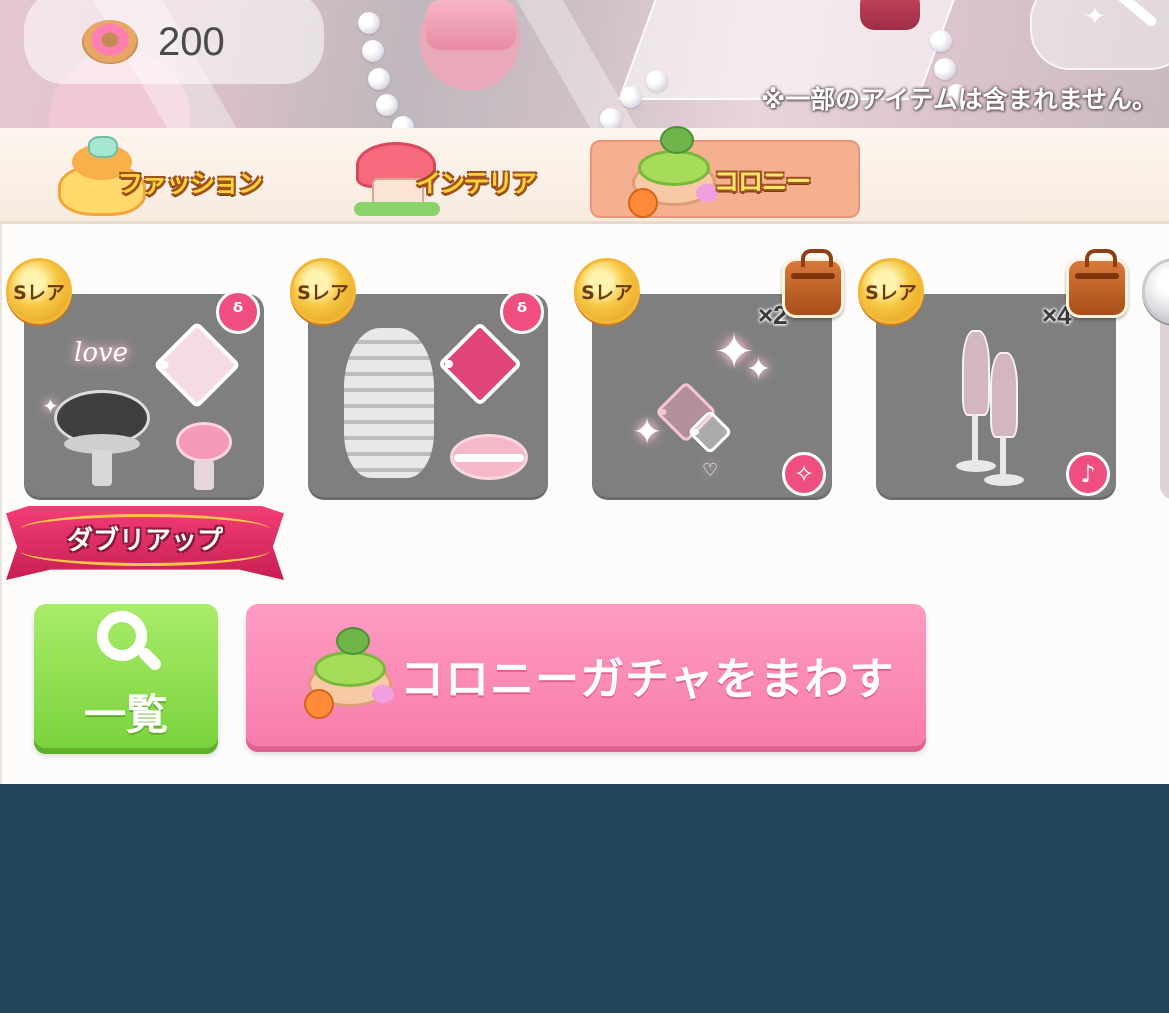 The height and width of the screenshot is (1013, 1169). What do you see at coordinates (958, 99) in the screenshot?
I see `exclusion-note: ※一部のアイテムは含まれません。` at bounding box center [958, 99].